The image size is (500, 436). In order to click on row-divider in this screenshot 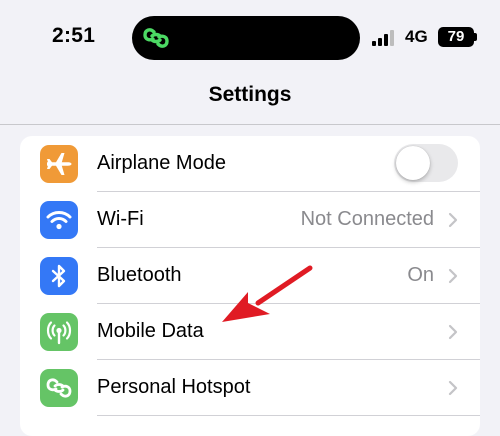, I will do `click(288, 415)`.